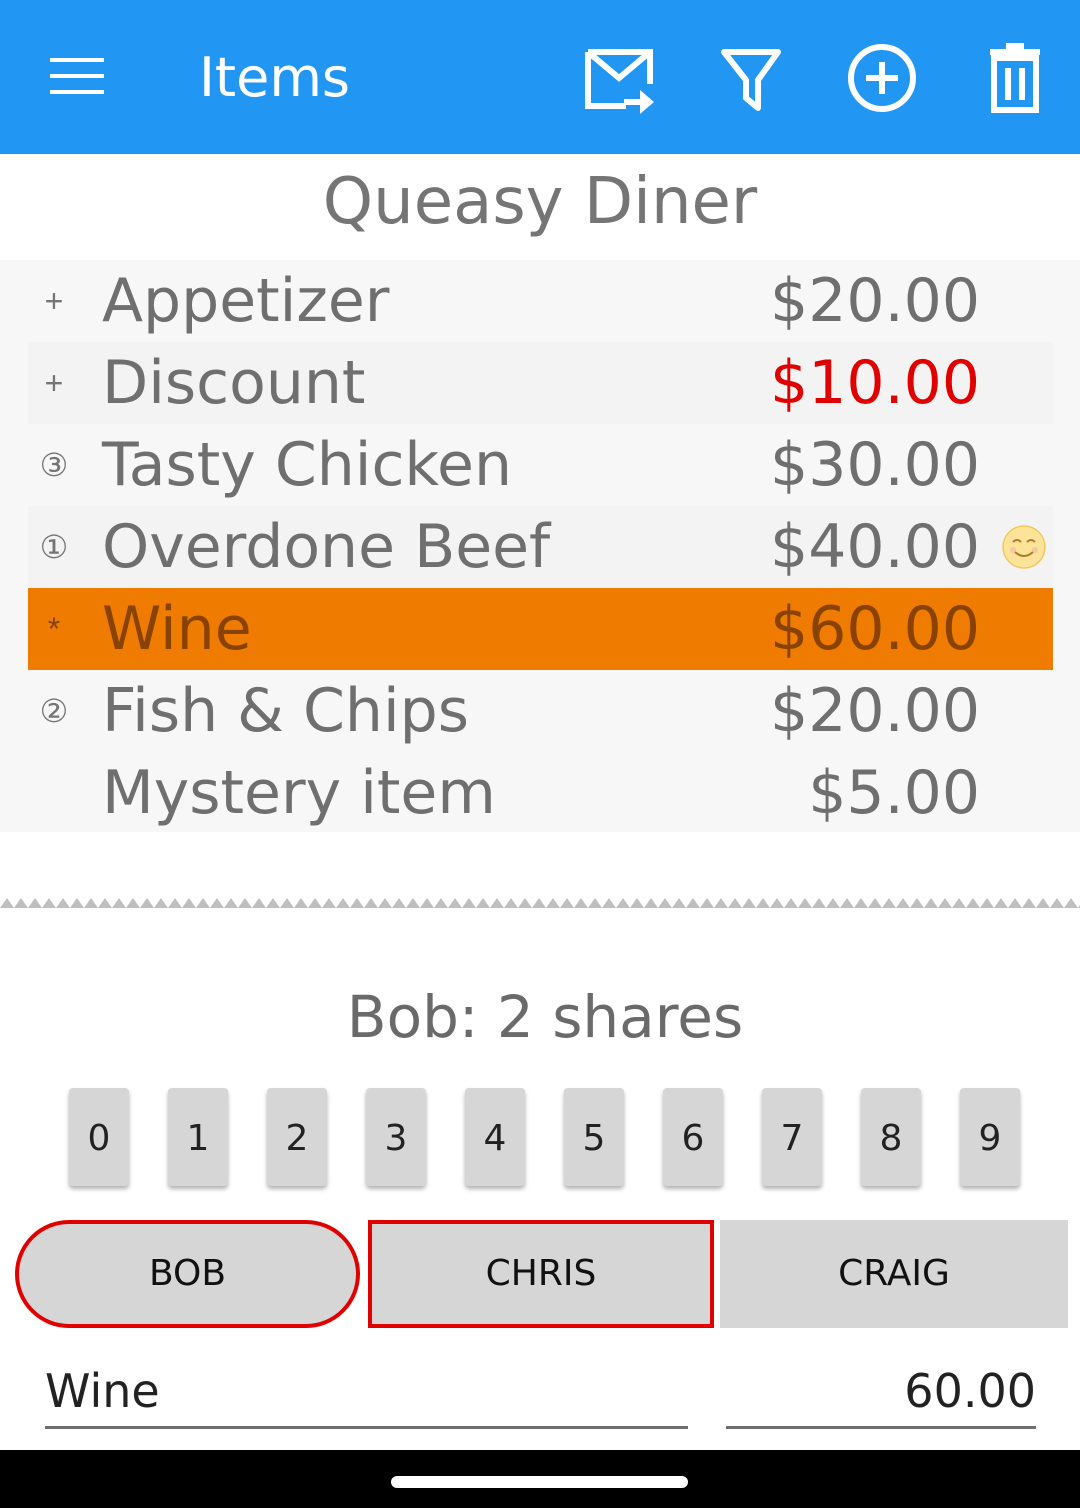  What do you see at coordinates (752, 80) in the screenshot?
I see `filter-icon` at bounding box center [752, 80].